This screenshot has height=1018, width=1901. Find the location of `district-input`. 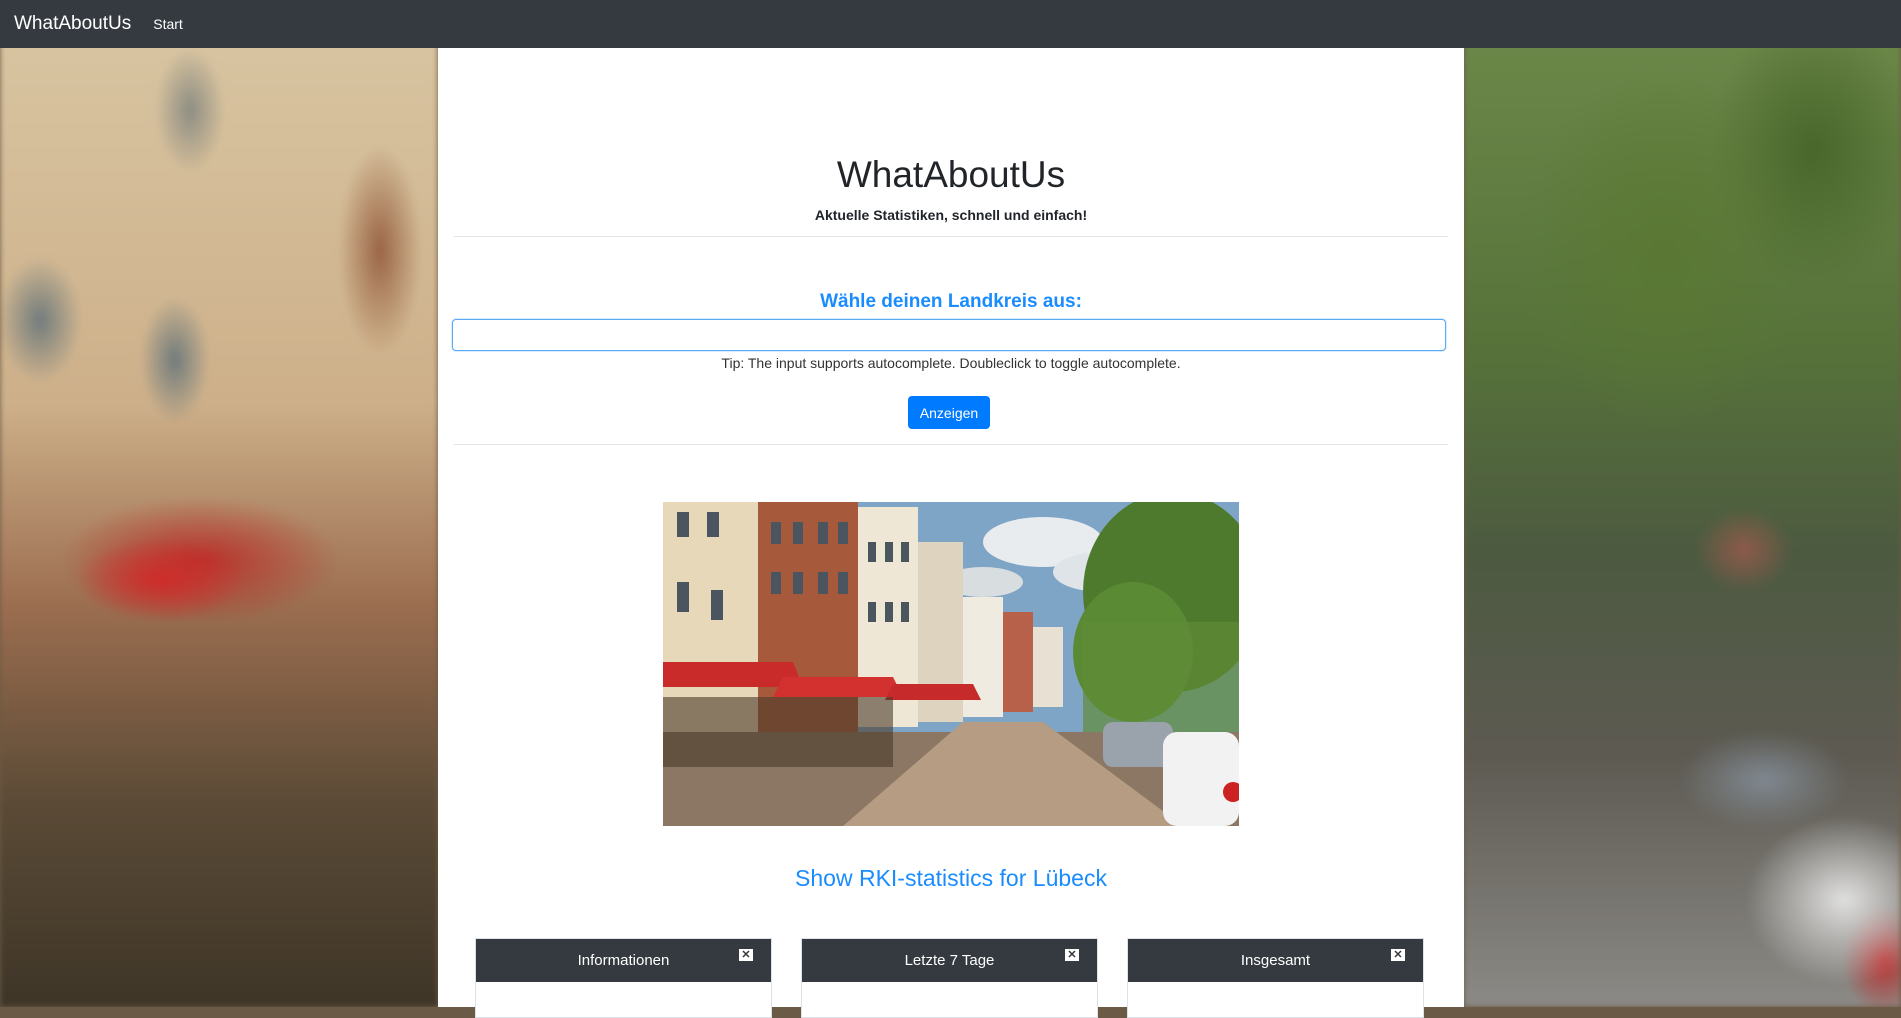

district-input is located at coordinates (949, 335).